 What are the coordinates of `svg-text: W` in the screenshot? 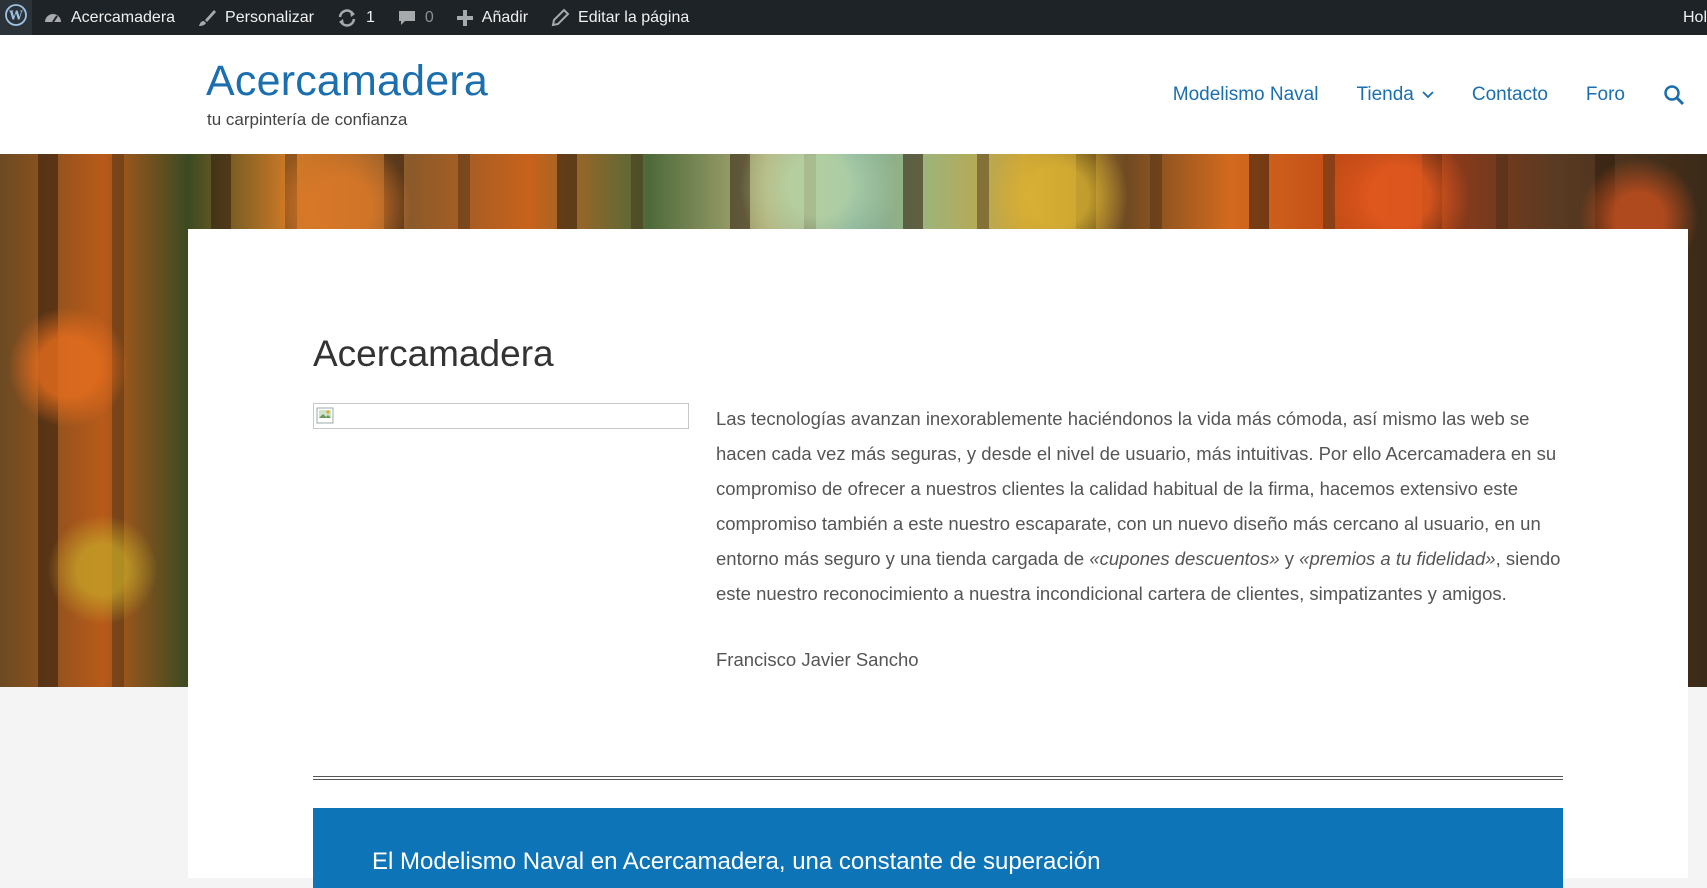 It's located at (15, 16).